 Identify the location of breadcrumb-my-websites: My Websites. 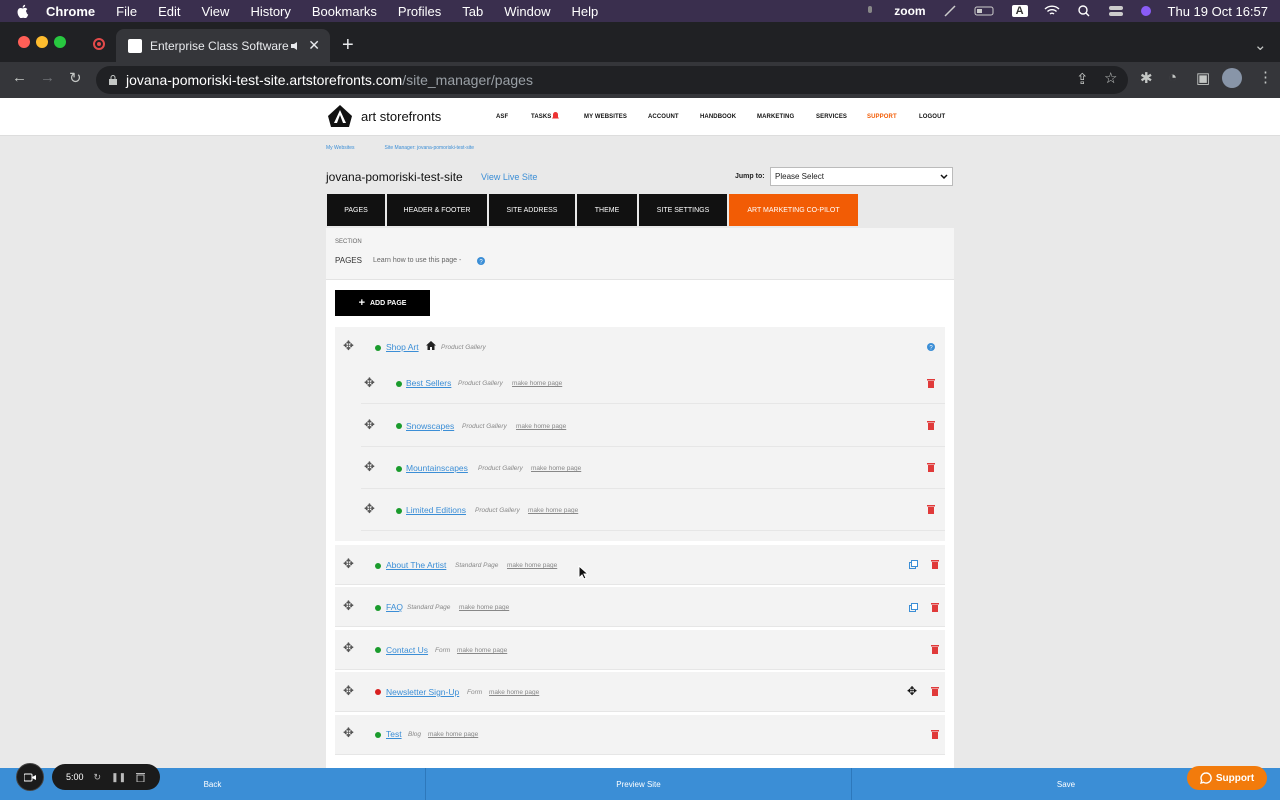
(340, 148).